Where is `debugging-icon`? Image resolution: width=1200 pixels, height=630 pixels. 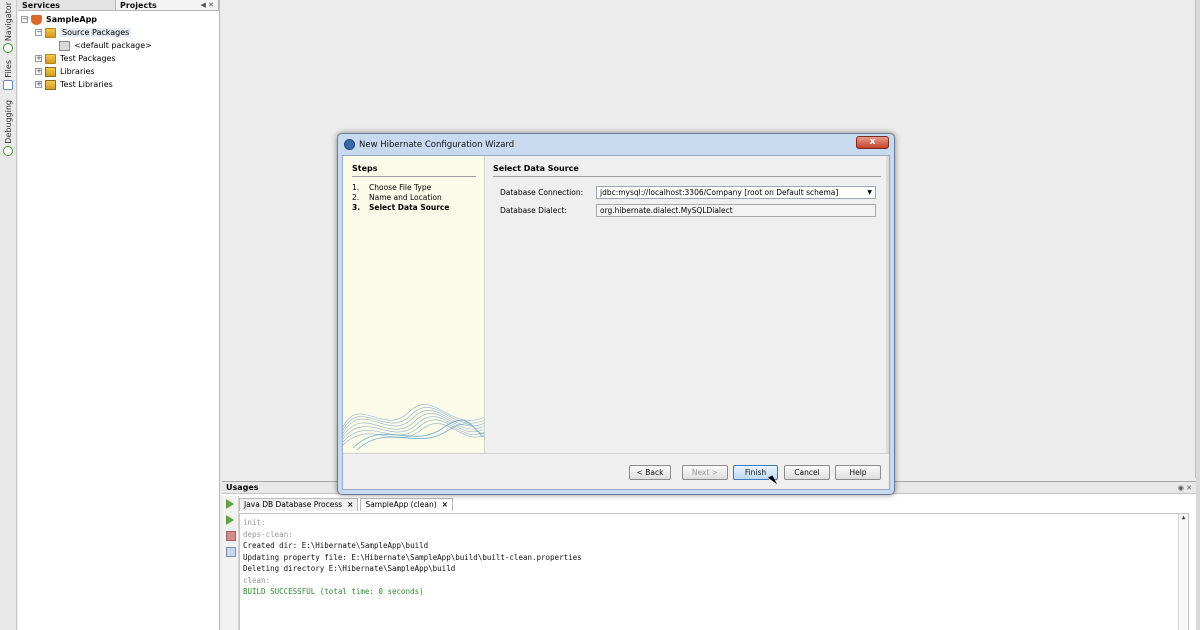
debugging-icon is located at coordinates (8, 150).